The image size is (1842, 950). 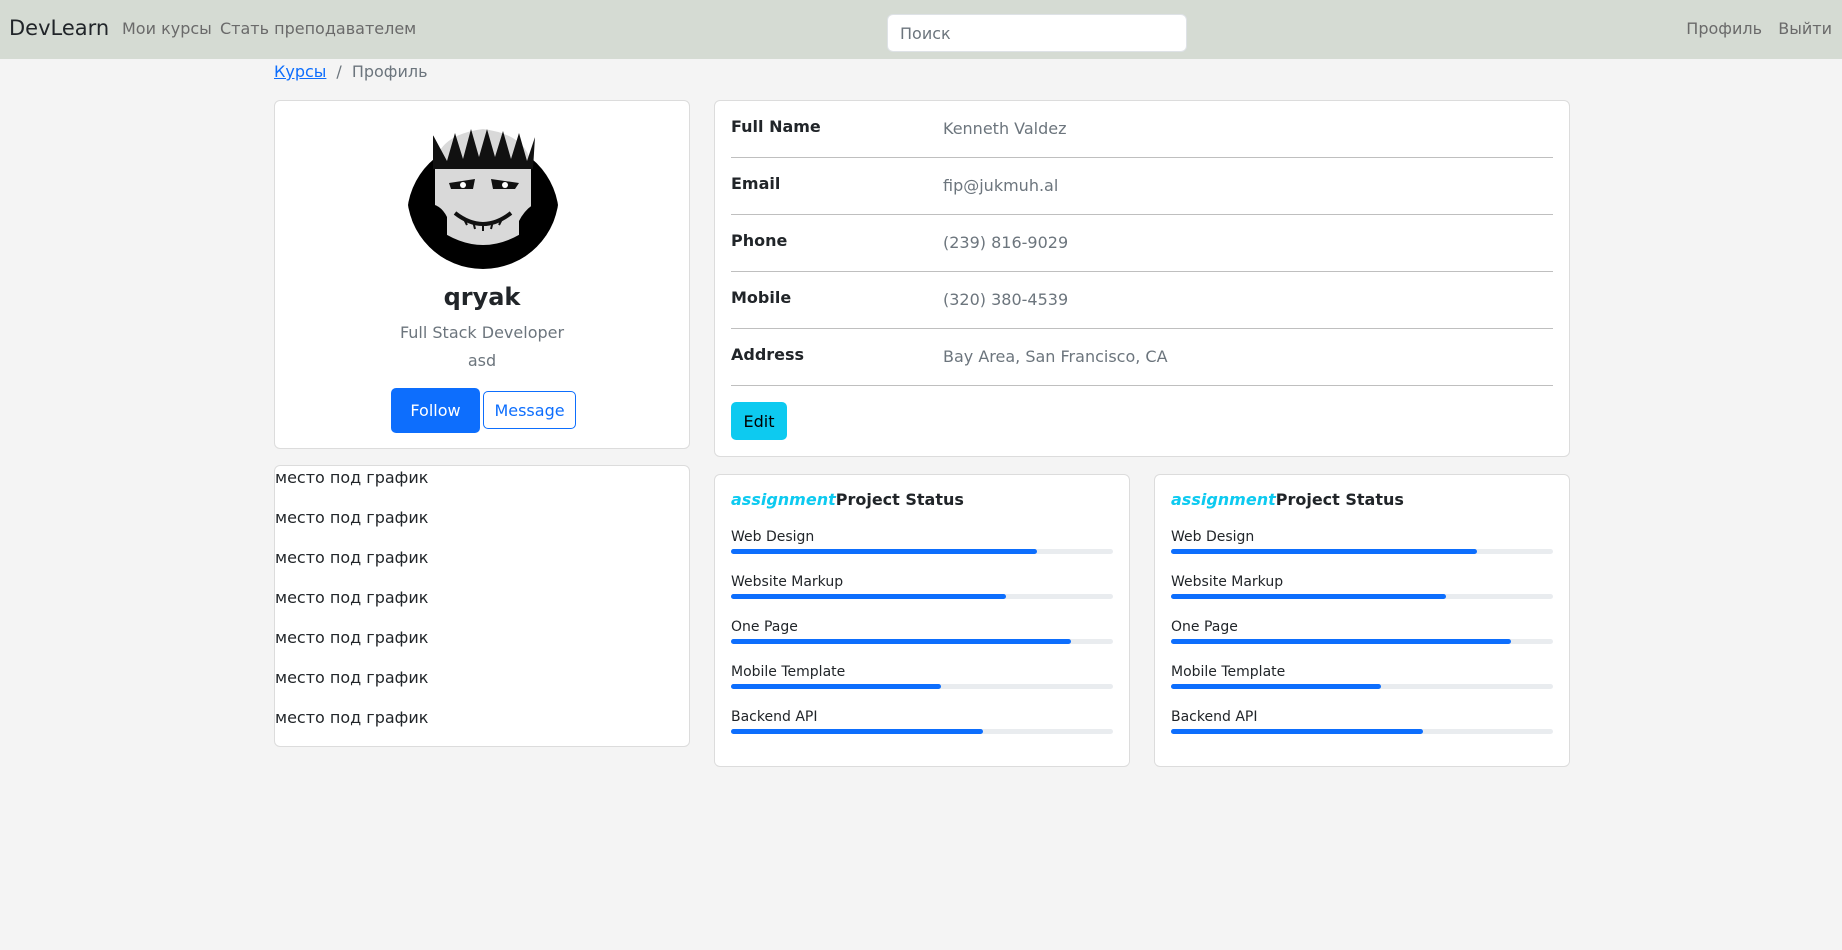 I want to click on info-row-phone: Phone (239) 816-9029, so click(x=1142, y=243).